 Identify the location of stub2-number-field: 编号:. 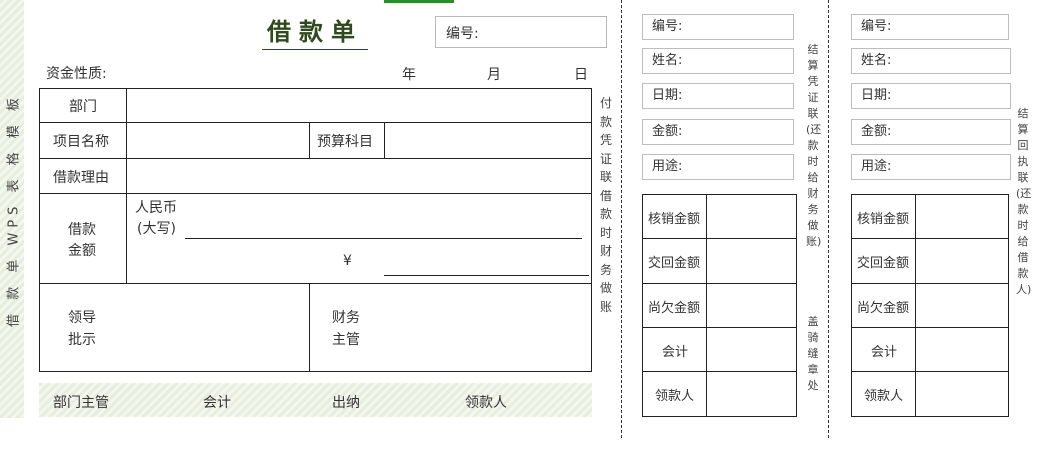
(930, 27).